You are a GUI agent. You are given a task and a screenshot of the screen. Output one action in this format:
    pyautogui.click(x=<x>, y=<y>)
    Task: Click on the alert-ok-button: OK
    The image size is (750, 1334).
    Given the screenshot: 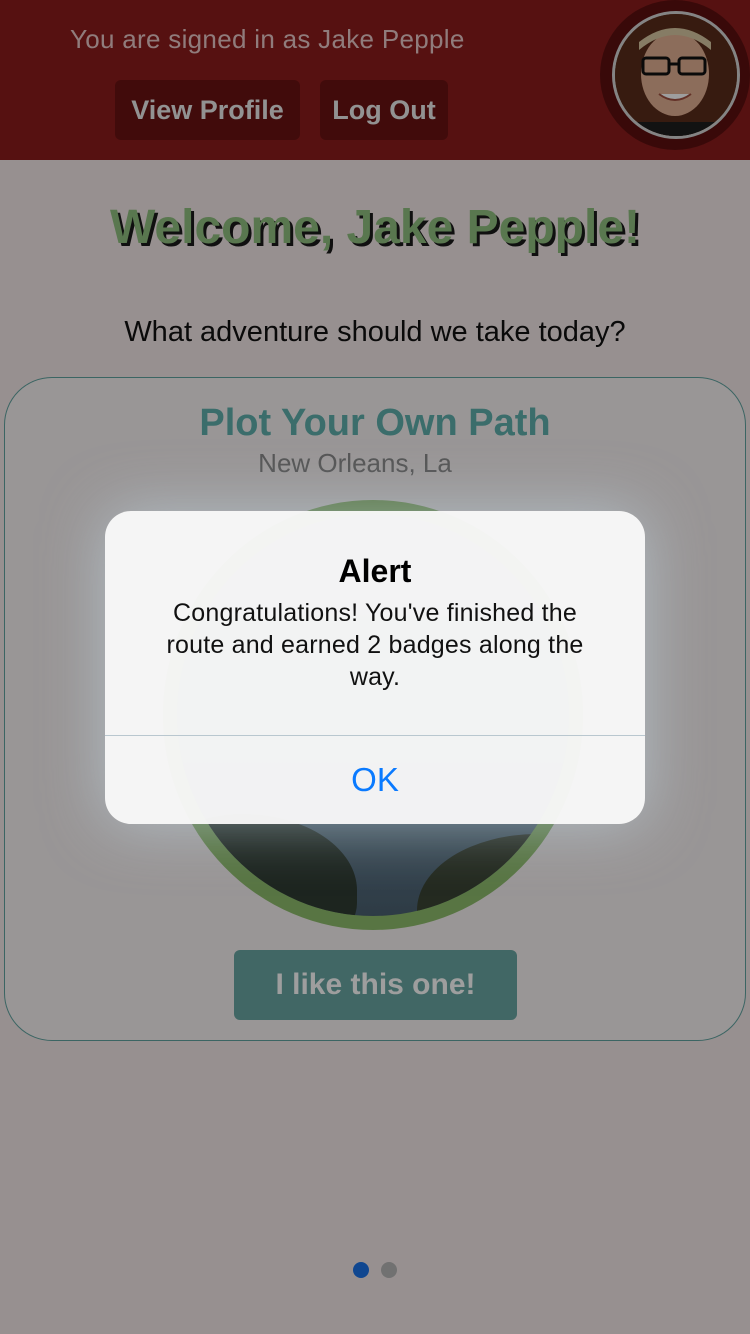 What is the action you would take?
    pyautogui.click(x=375, y=780)
    